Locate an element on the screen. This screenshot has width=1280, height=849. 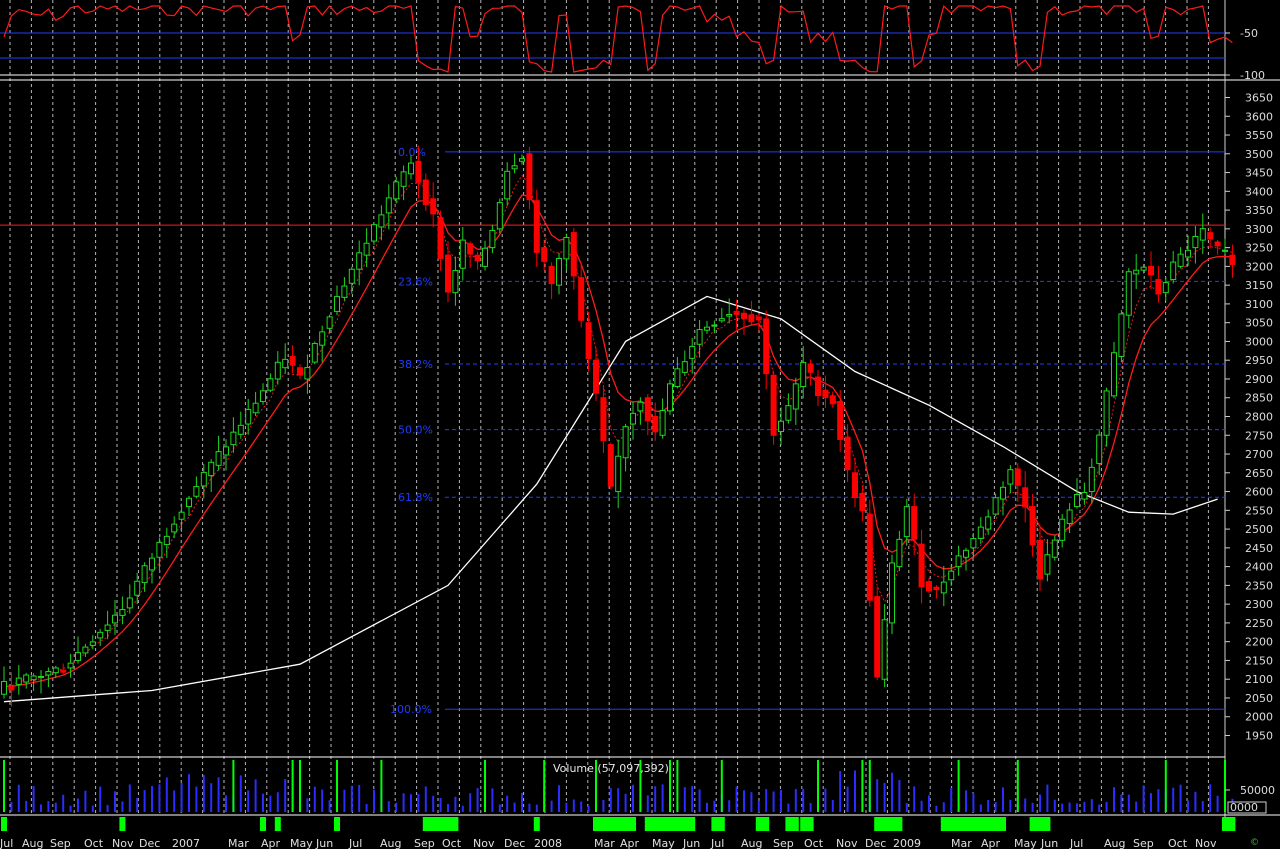
price-tick-label: 2350 is located at coordinates (1259, 585).